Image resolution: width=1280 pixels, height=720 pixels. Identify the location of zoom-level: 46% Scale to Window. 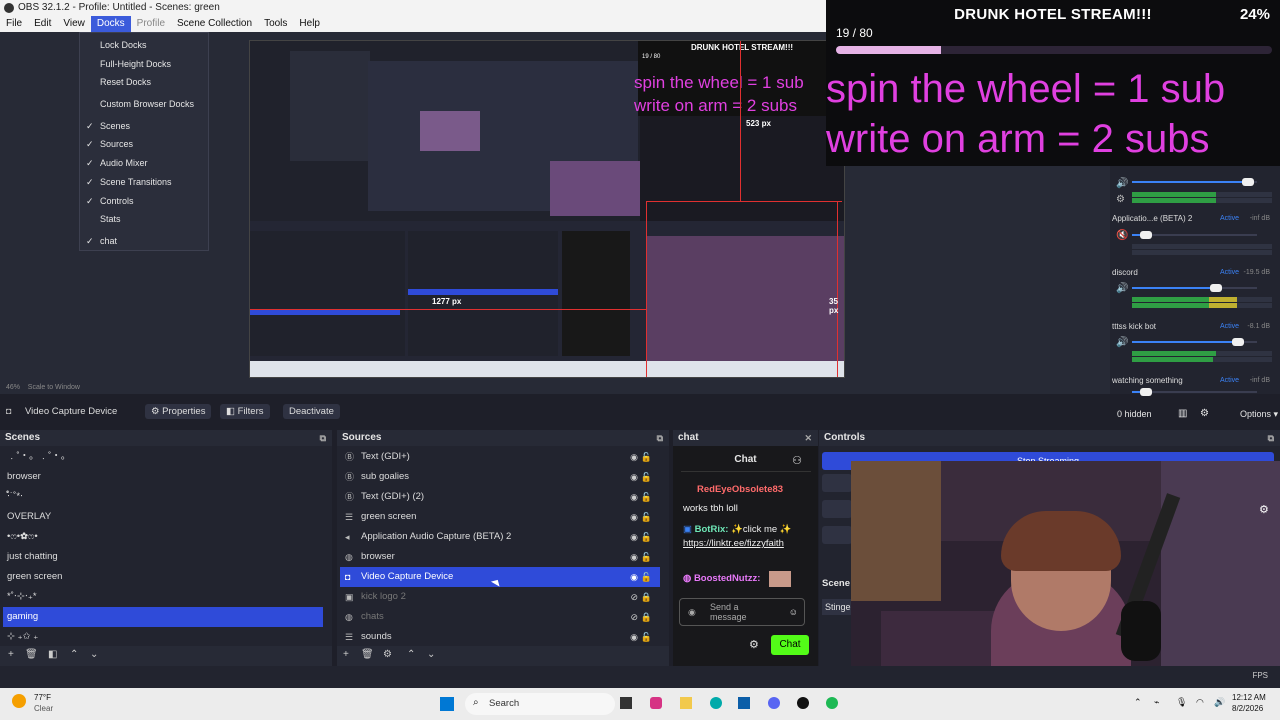
(43, 387).